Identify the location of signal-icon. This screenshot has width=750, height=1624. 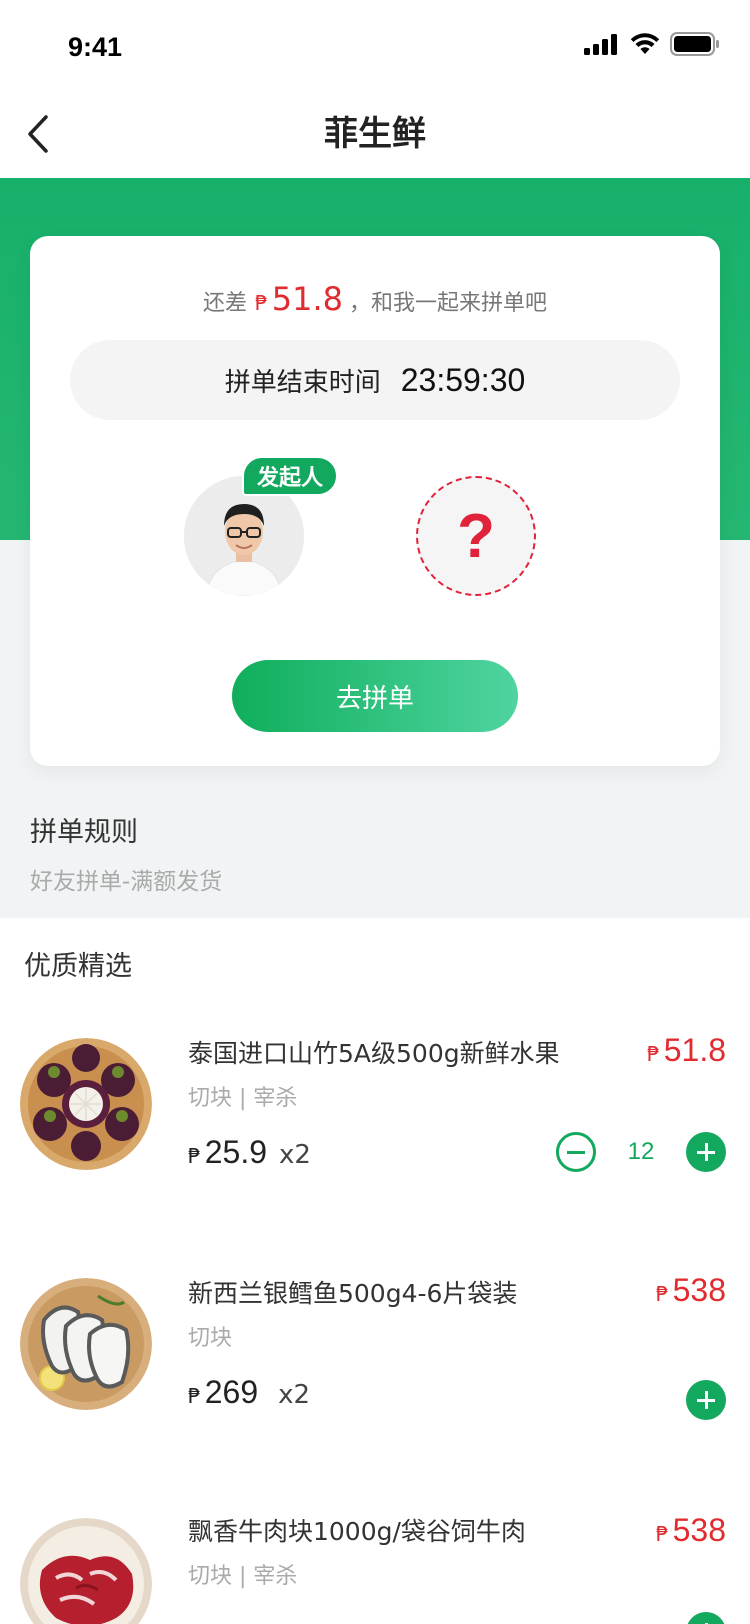
(600, 44).